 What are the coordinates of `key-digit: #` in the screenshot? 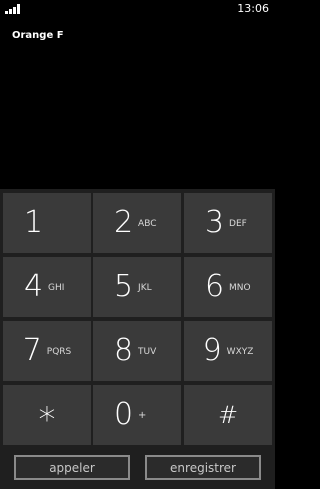 It's located at (228, 415).